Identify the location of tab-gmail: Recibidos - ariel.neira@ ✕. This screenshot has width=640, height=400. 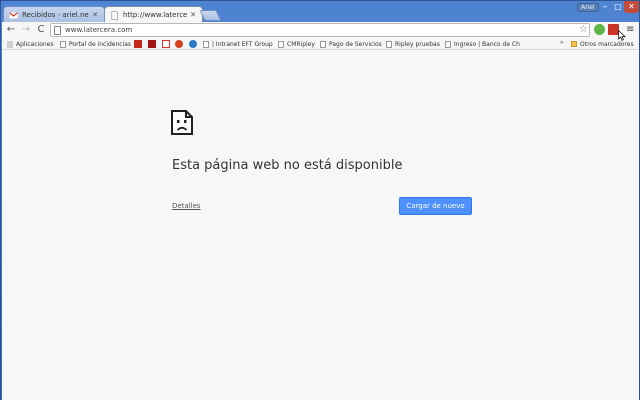
(54, 14).